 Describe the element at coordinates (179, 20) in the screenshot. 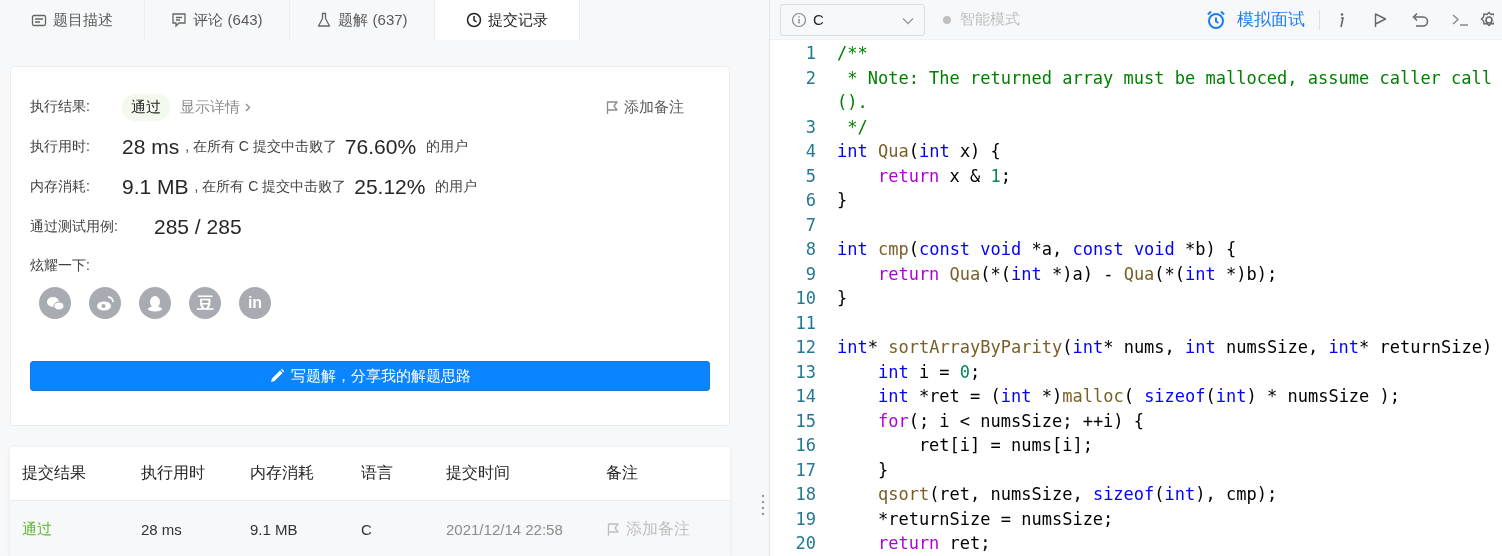

I see `speech-bubble-icon` at that location.